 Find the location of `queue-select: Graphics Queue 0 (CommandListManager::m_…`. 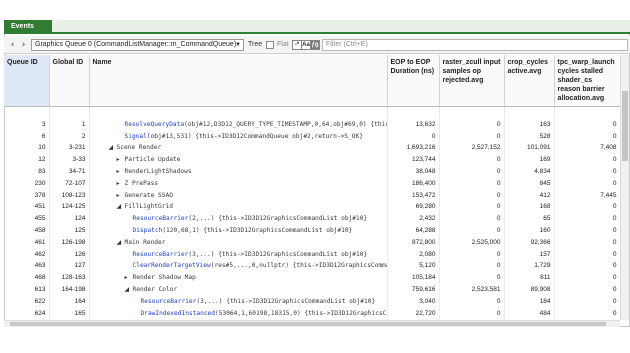

queue-select: Graphics Queue 0 (CommandListManager::m_… is located at coordinates (137, 45).